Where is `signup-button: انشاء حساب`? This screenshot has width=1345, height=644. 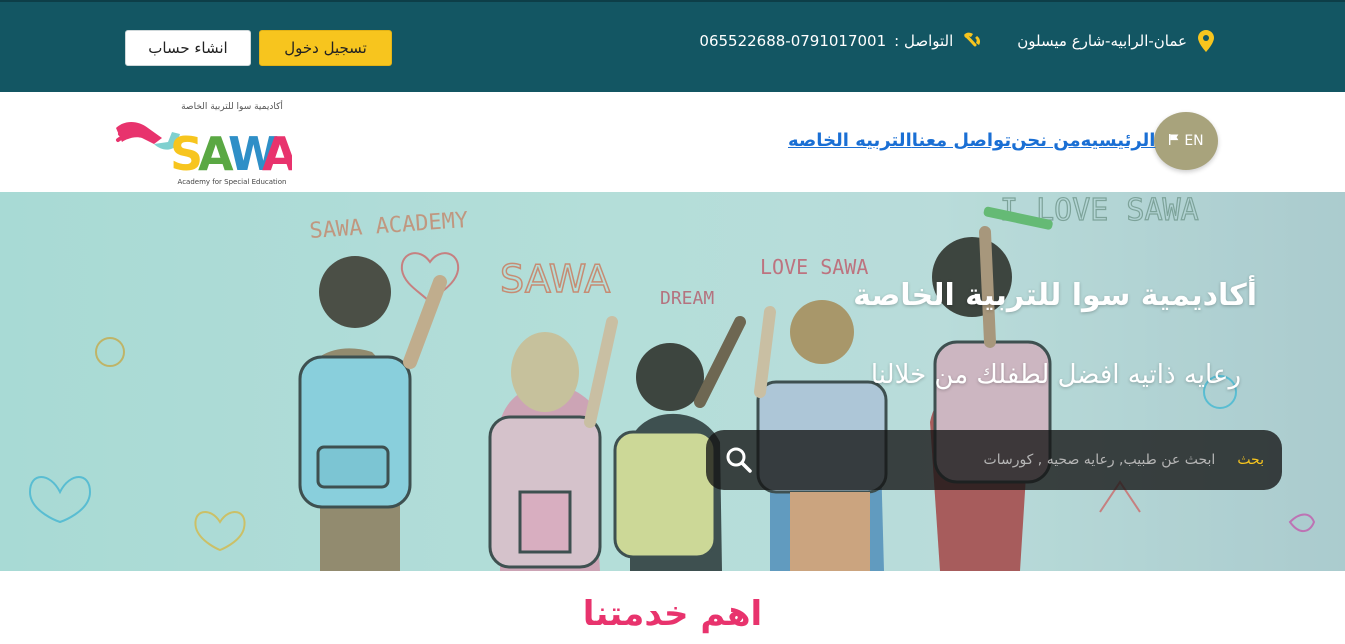
signup-button: انشاء حساب is located at coordinates (188, 48).